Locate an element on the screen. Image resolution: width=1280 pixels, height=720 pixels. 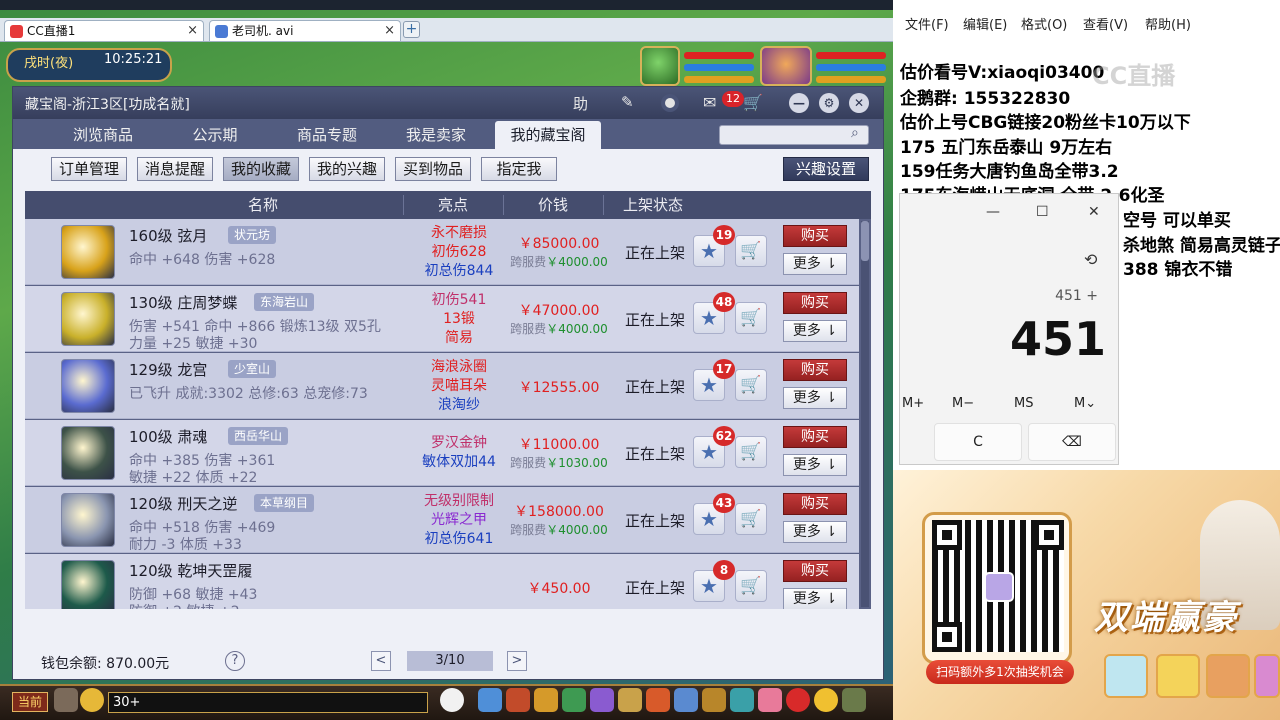
memory-list-button: M⌄ is located at coordinates (1085, 403).